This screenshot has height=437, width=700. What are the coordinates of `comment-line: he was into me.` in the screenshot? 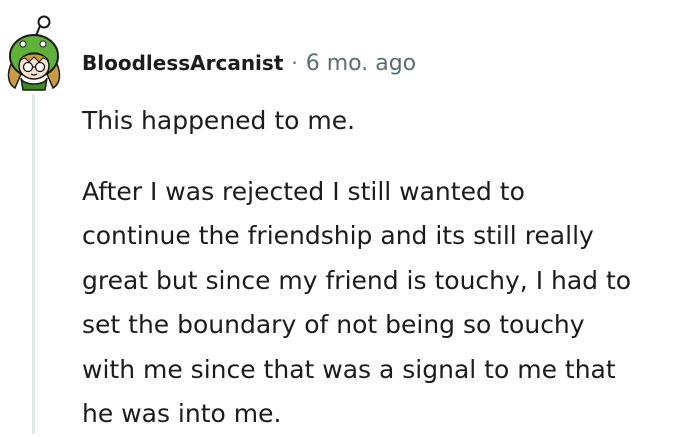 It's located at (182, 413).